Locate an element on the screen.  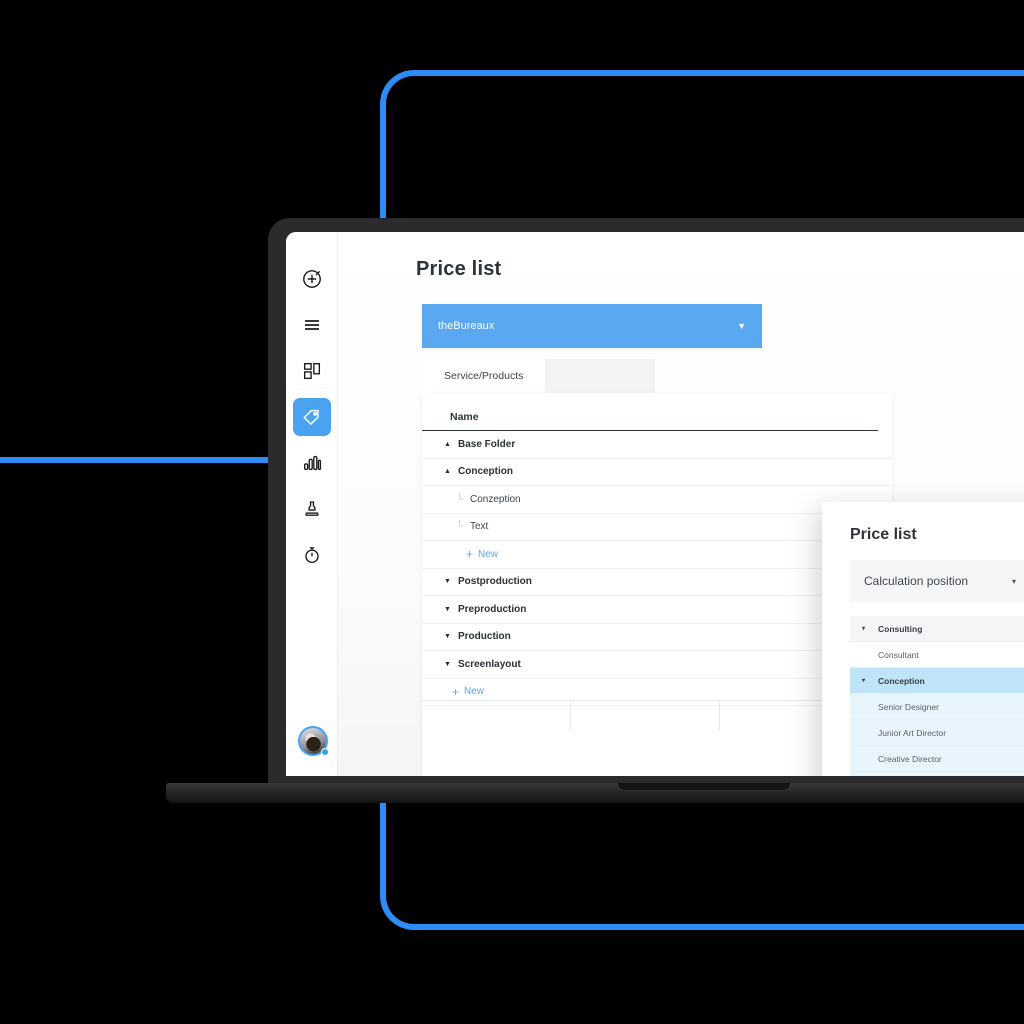
tree-row-label: Screenlayout is located at coordinates (489, 664).